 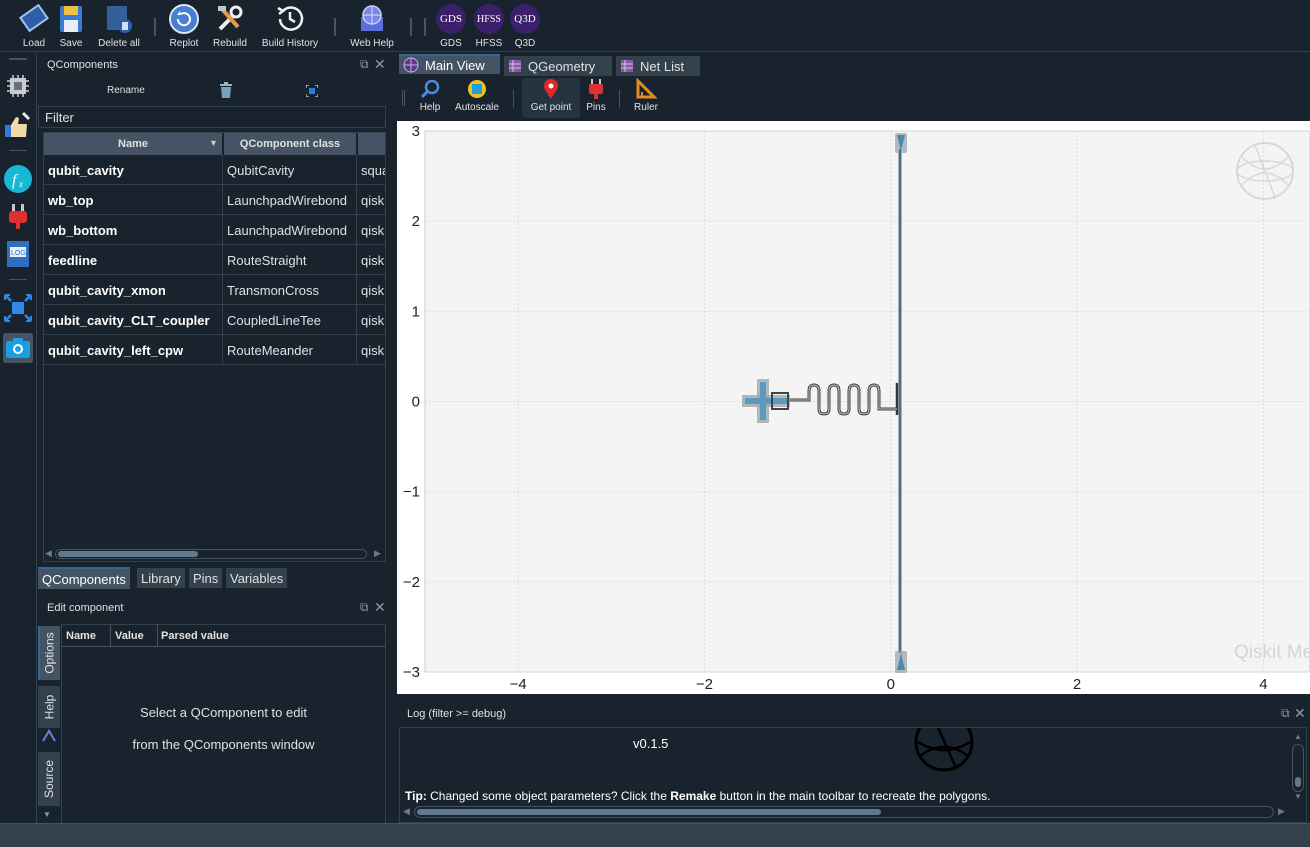 I want to click on plot-help-button: Help, so click(x=430, y=98).